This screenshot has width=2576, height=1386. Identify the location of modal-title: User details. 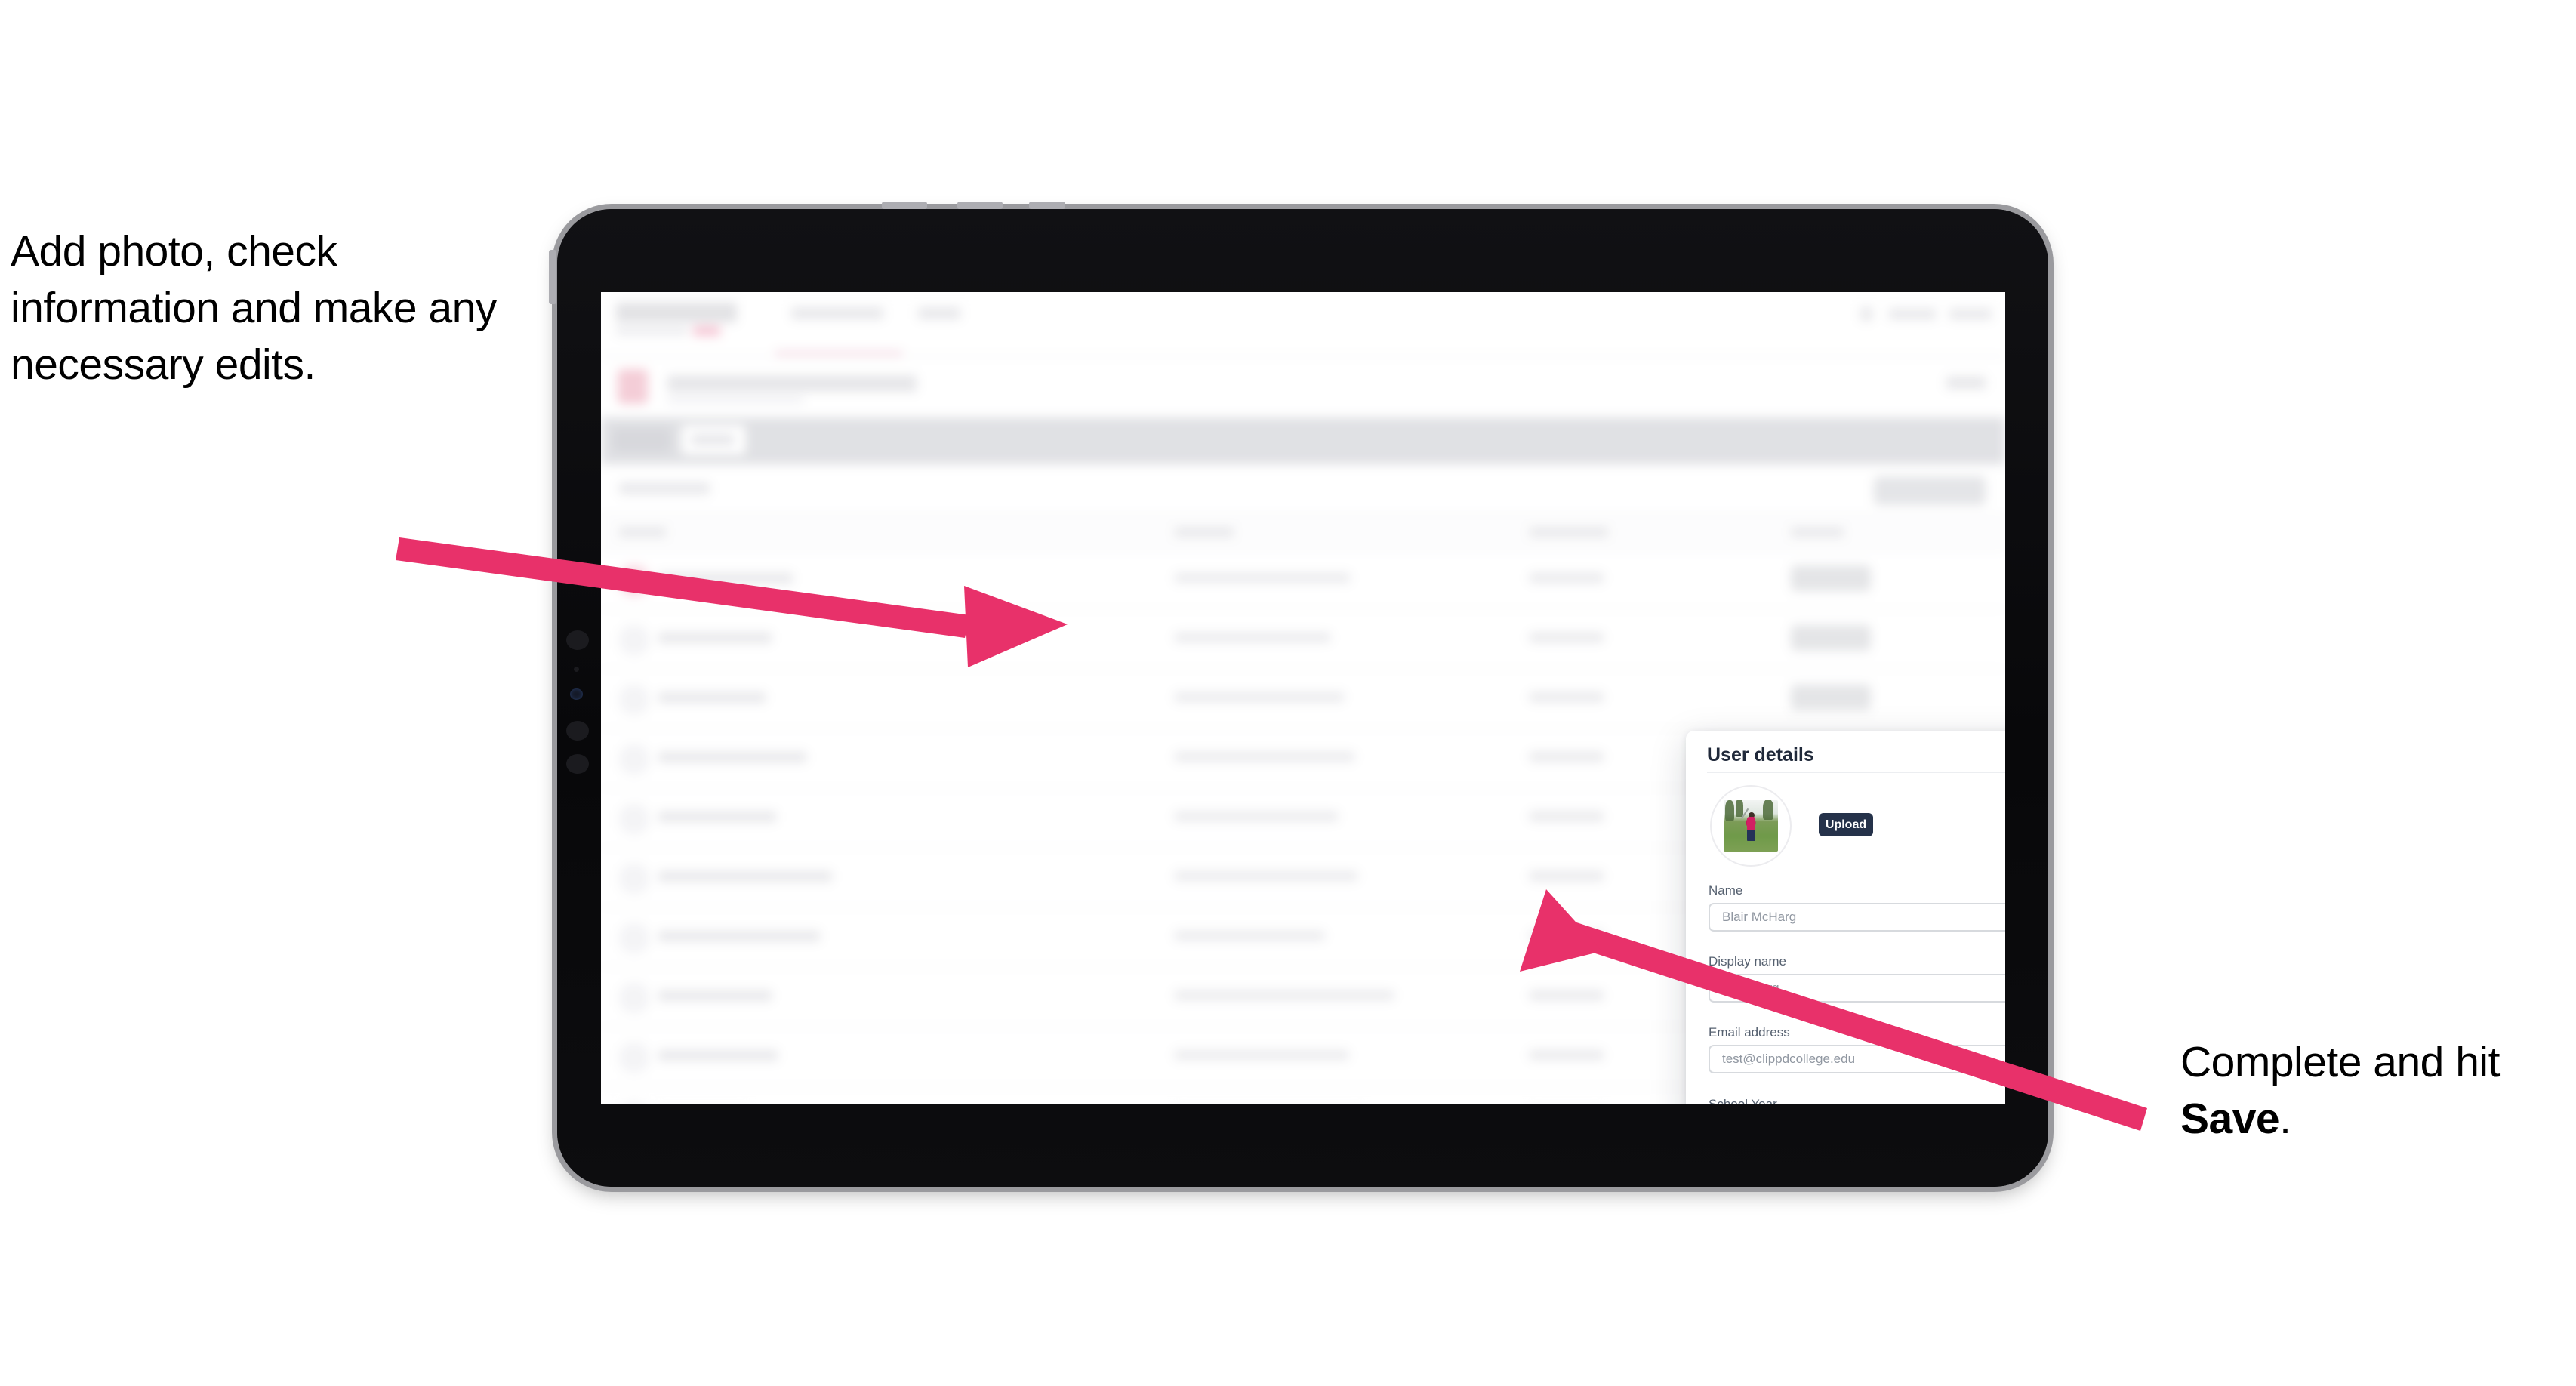
(1760, 754).